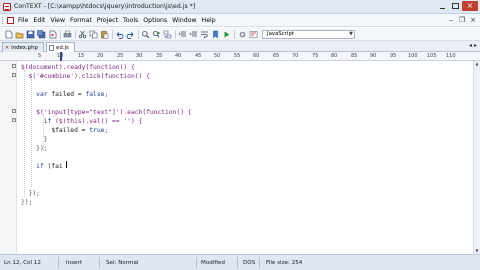 The width and height of the screenshot is (480, 270). I want to click on ruler-label: 55, so click(237, 56).